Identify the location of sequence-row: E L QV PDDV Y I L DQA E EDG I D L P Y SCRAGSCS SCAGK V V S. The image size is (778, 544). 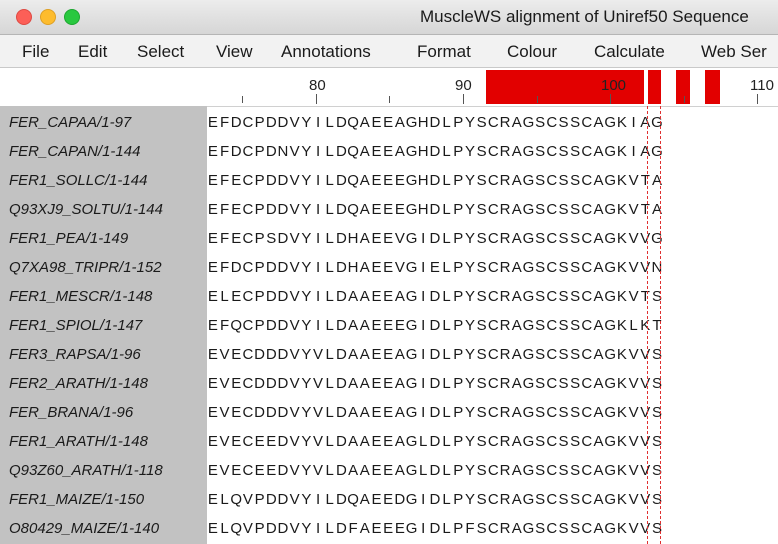
(435, 499).